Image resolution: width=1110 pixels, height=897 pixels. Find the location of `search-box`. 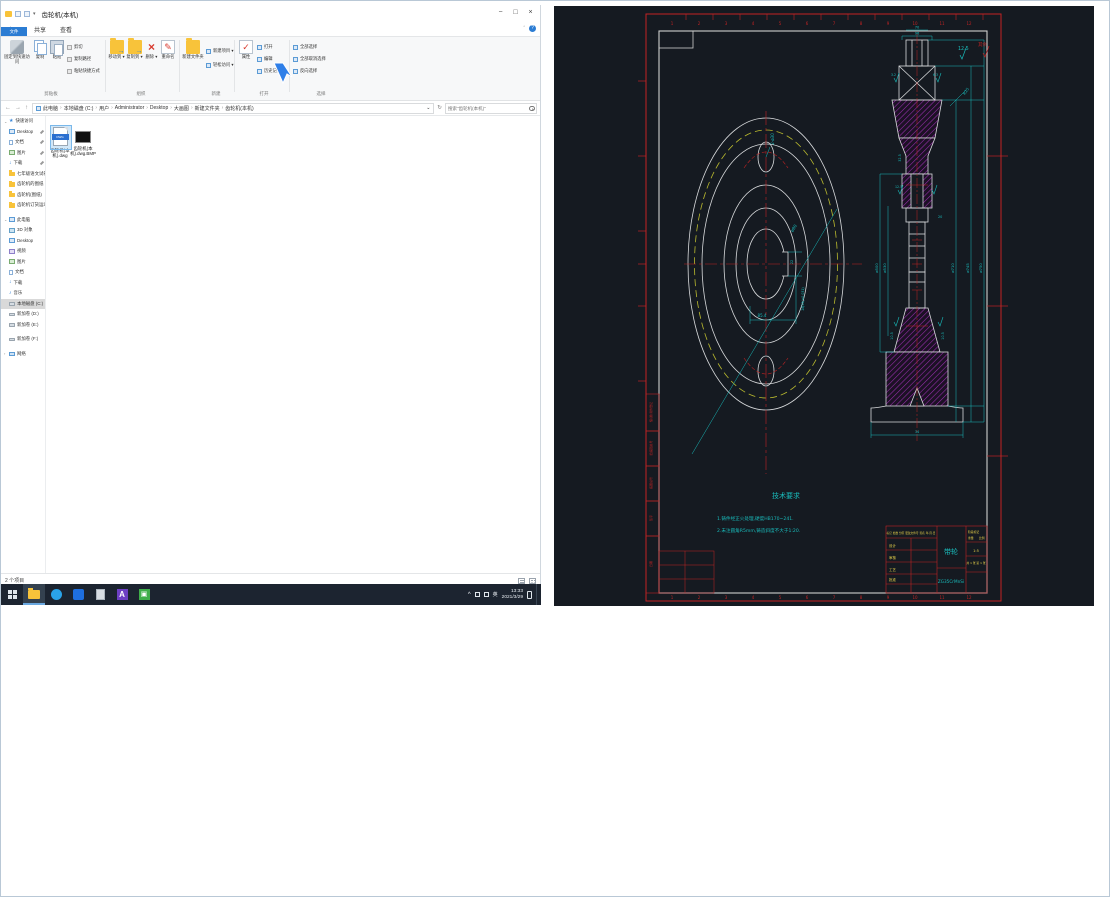

search-box is located at coordinates (491, 108).